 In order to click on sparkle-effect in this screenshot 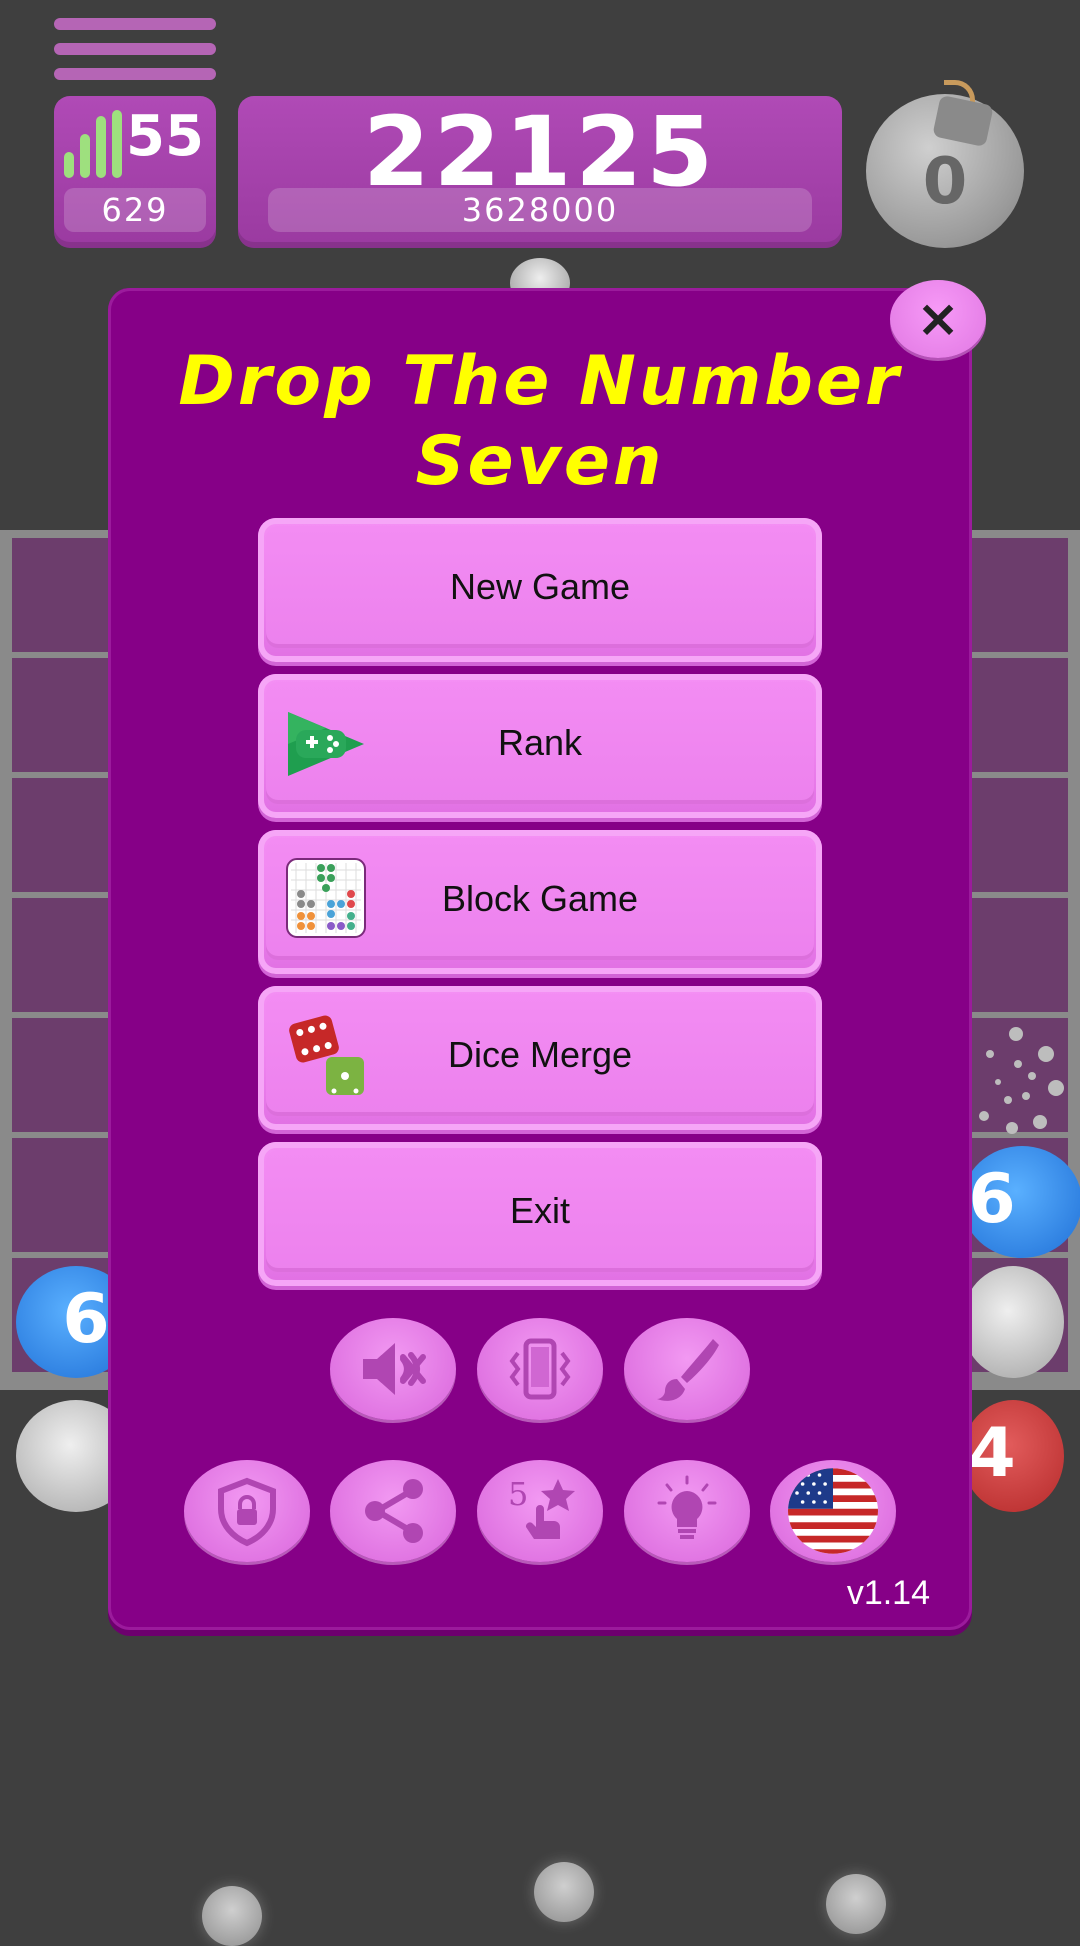, I will do `click(1021, 1080)`.